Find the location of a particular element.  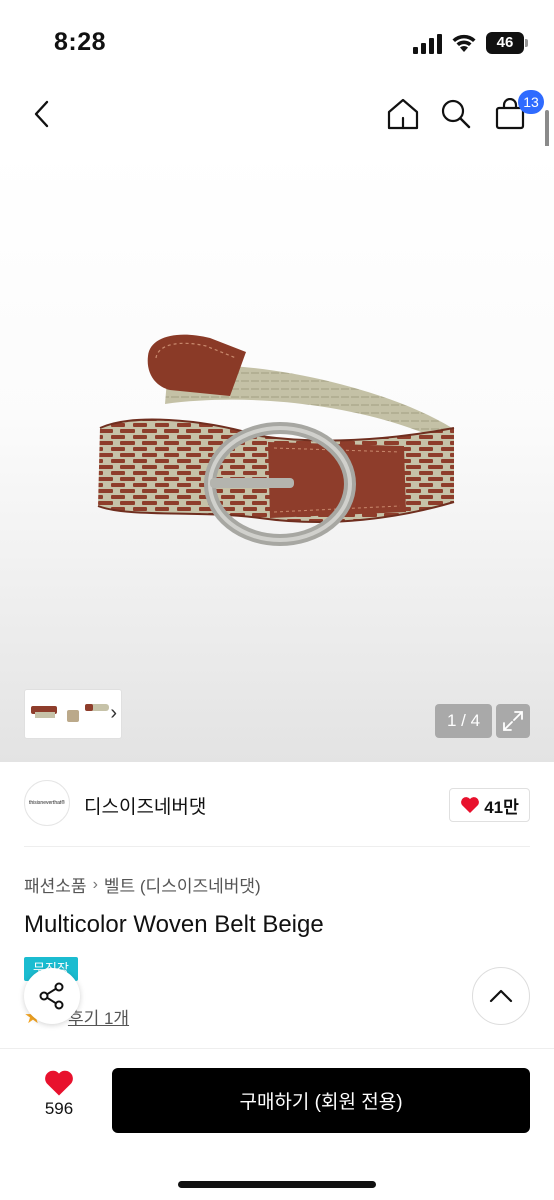

brand-like-count: 41만 is located at coordinates (501, 807).